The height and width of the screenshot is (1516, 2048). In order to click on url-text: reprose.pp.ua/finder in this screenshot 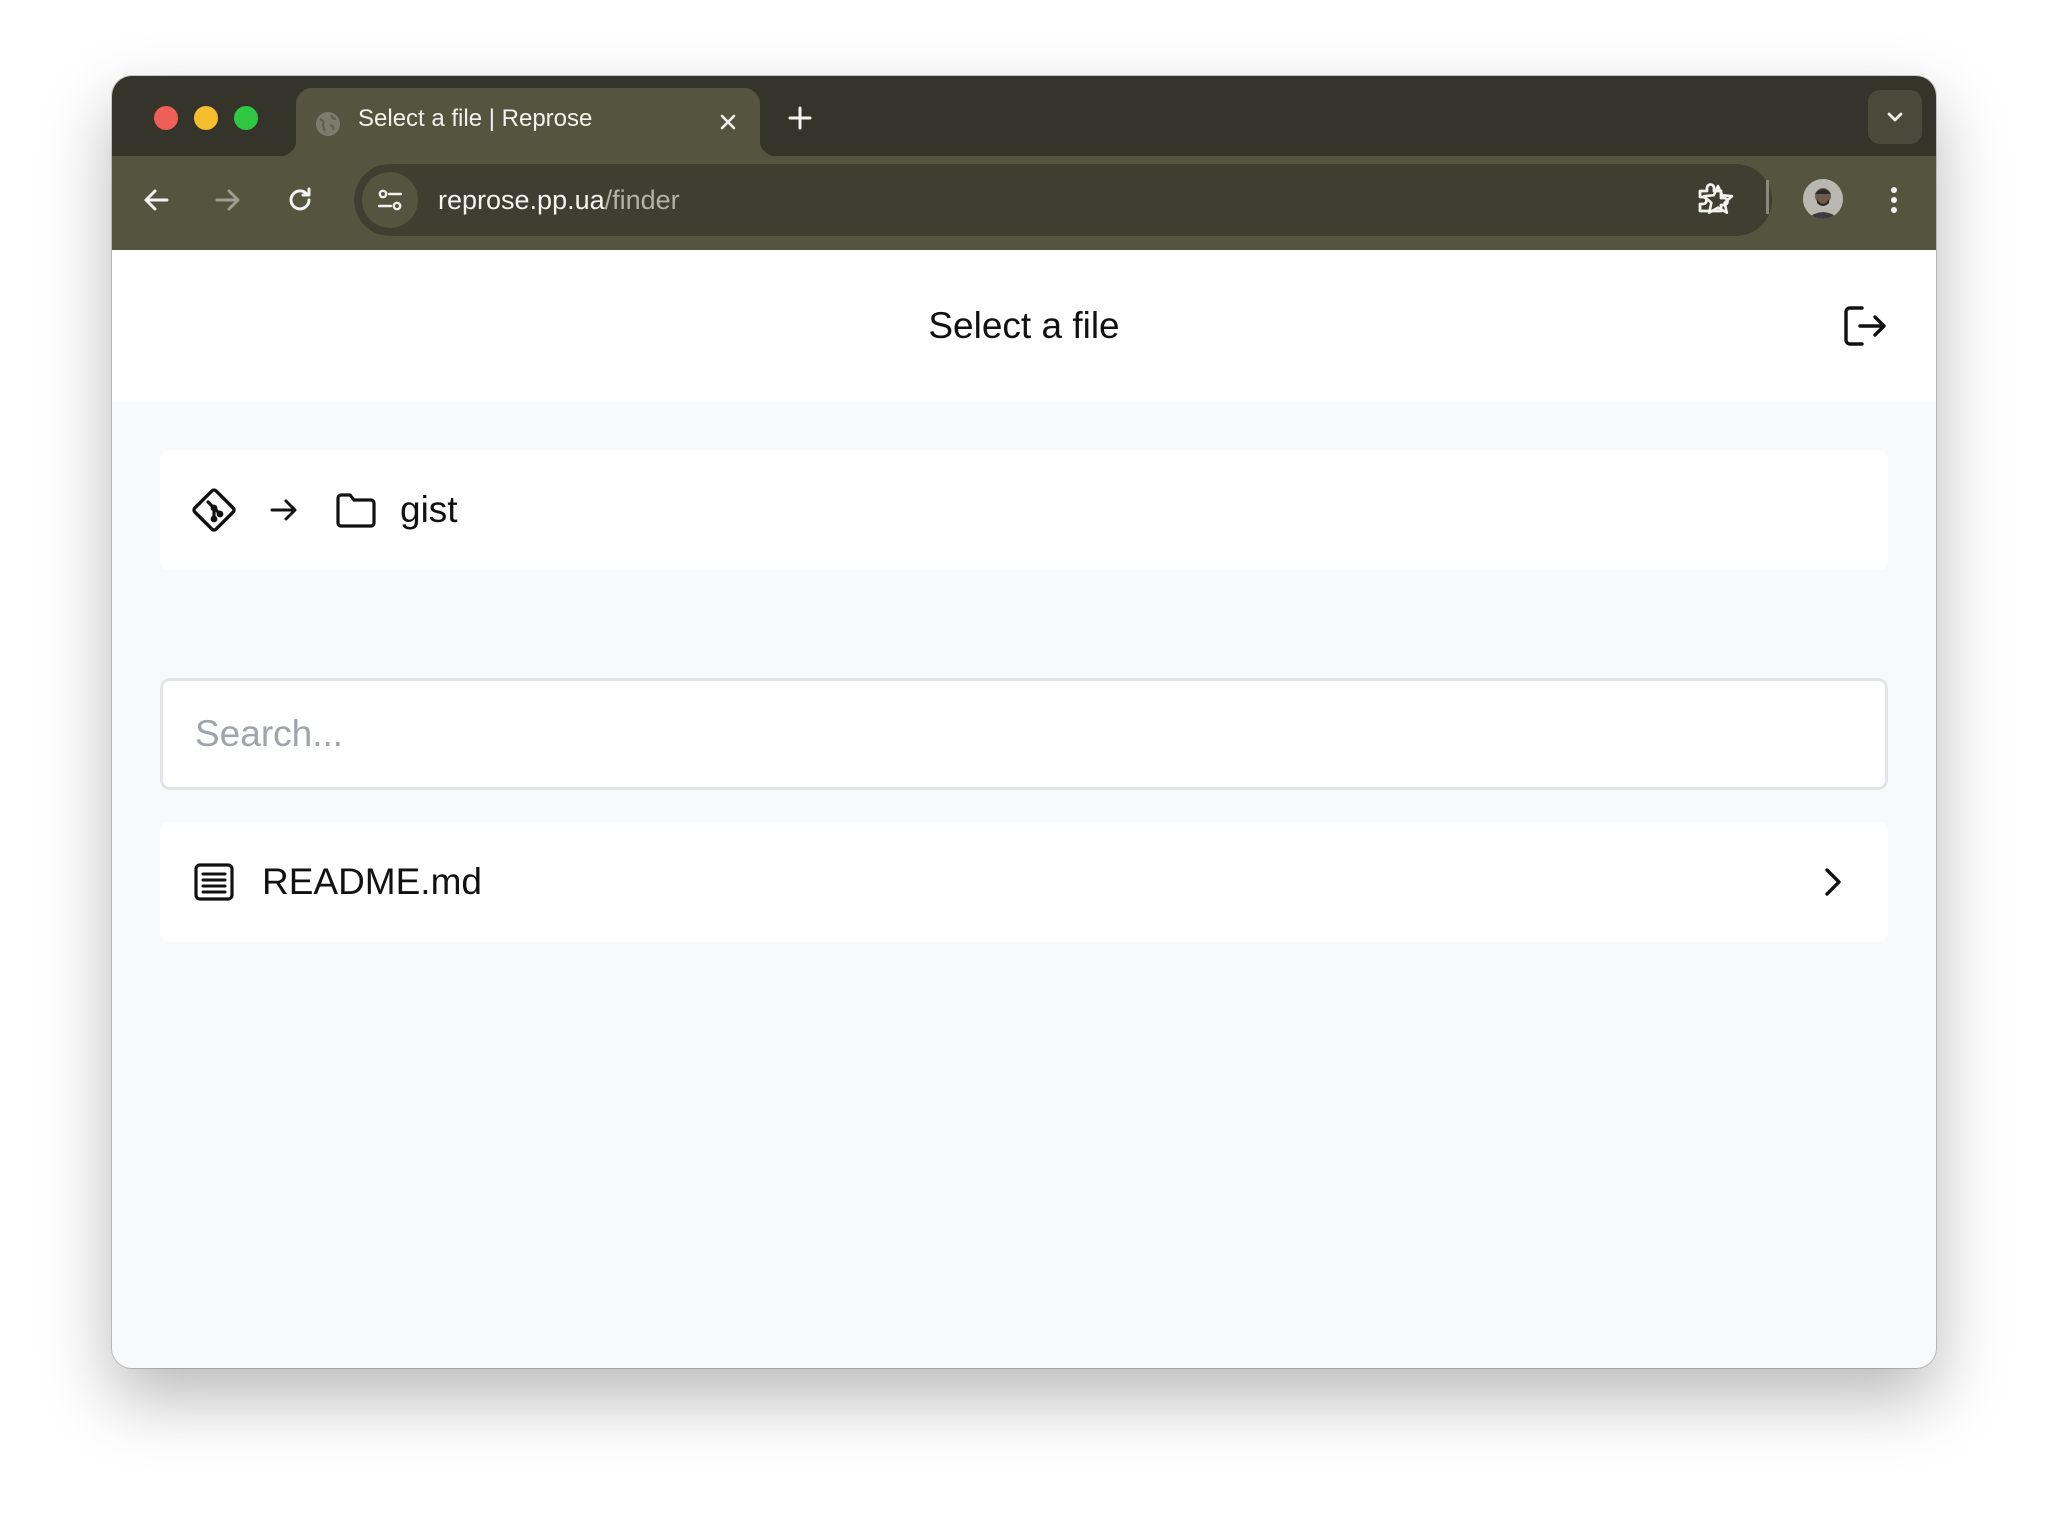, I will do `click(559, 200)`.